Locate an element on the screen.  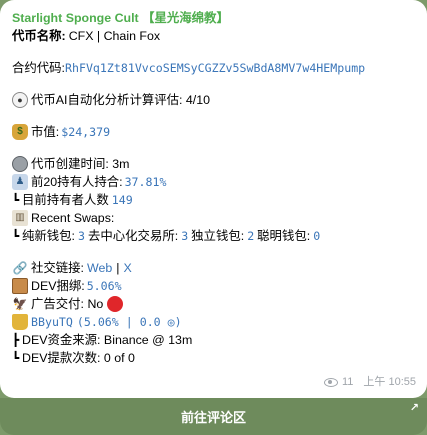
go-to-comments-button: 前往评论区 ↗ is located at coordinates (213, 416).